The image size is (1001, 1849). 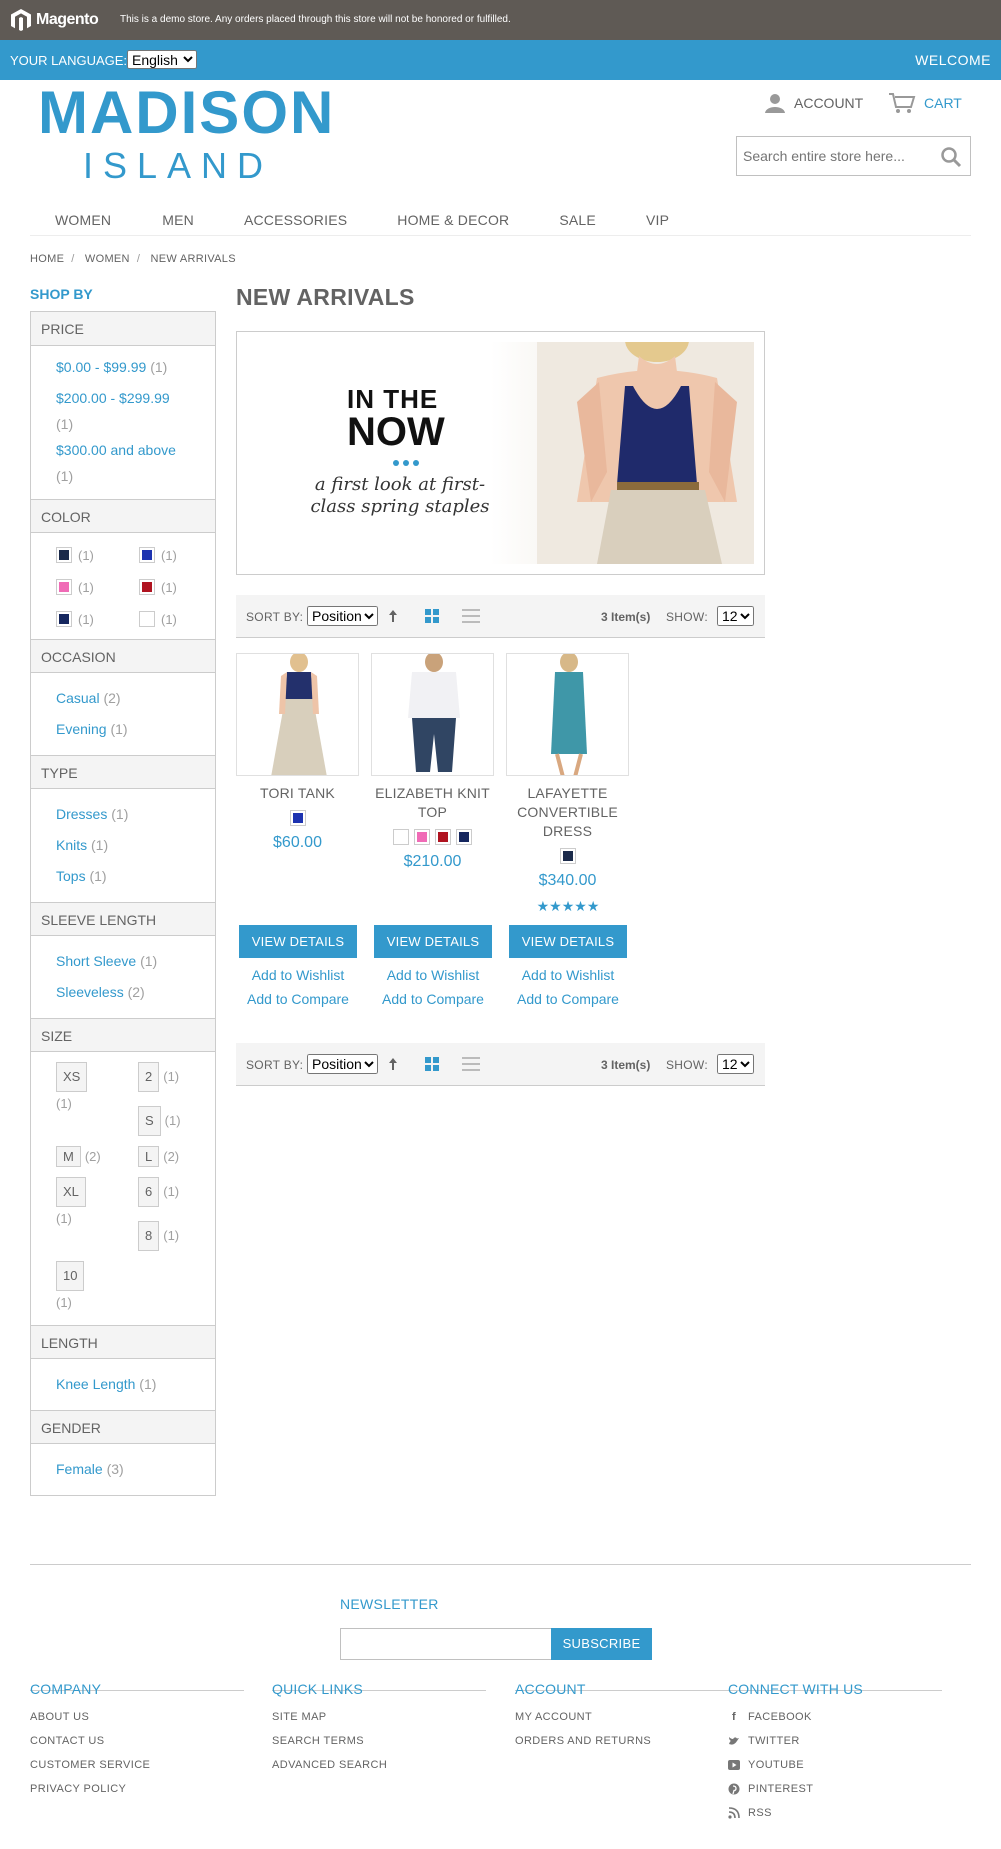 I want to click on account-link: ACCOUNT, so click(x=813, y=103).